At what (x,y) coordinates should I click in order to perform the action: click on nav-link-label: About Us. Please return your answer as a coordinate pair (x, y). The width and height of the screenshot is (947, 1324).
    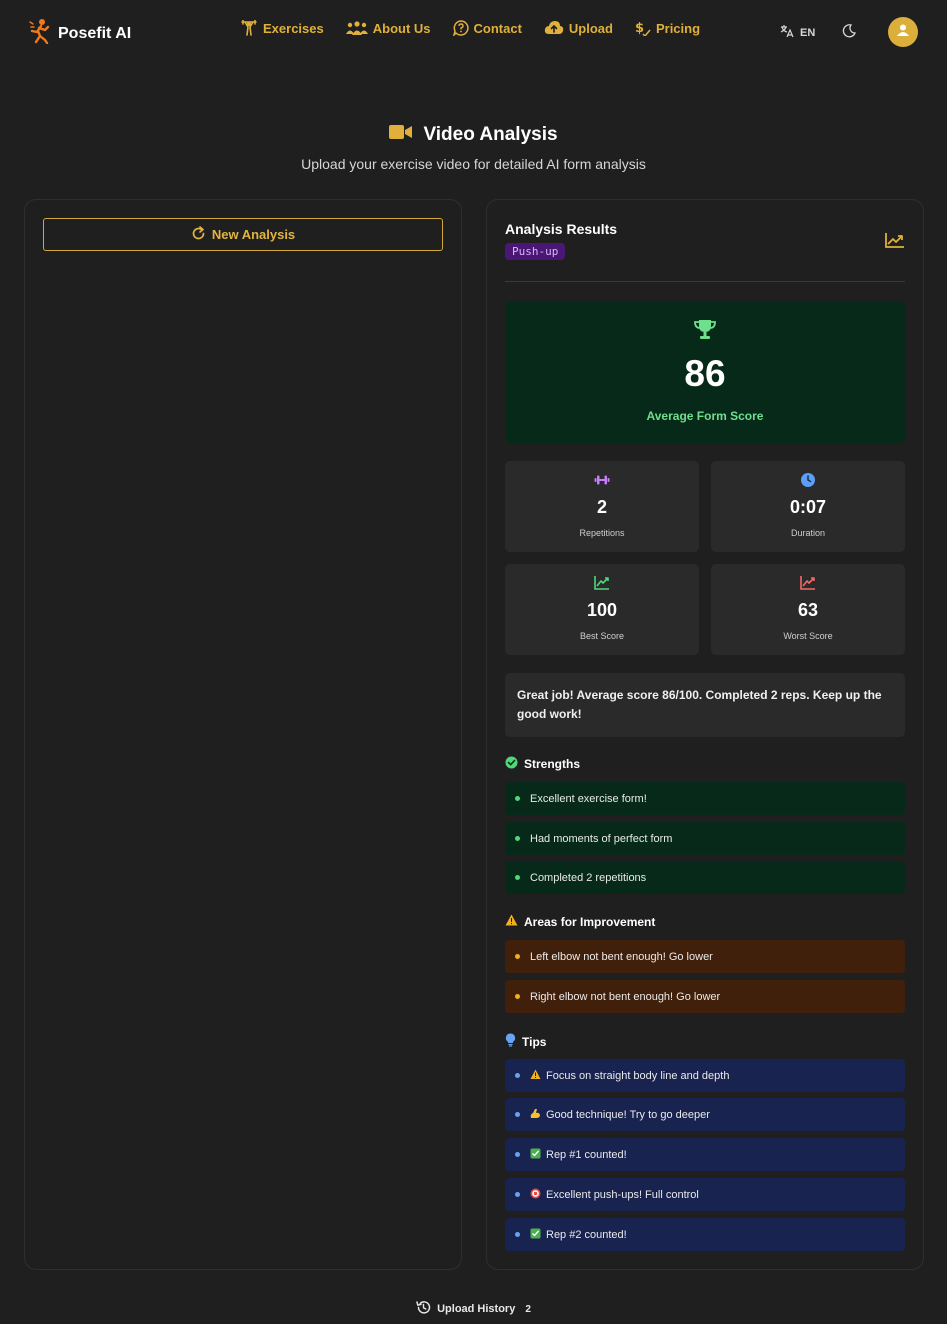
    Looking at the image, I should click on (401, 28).